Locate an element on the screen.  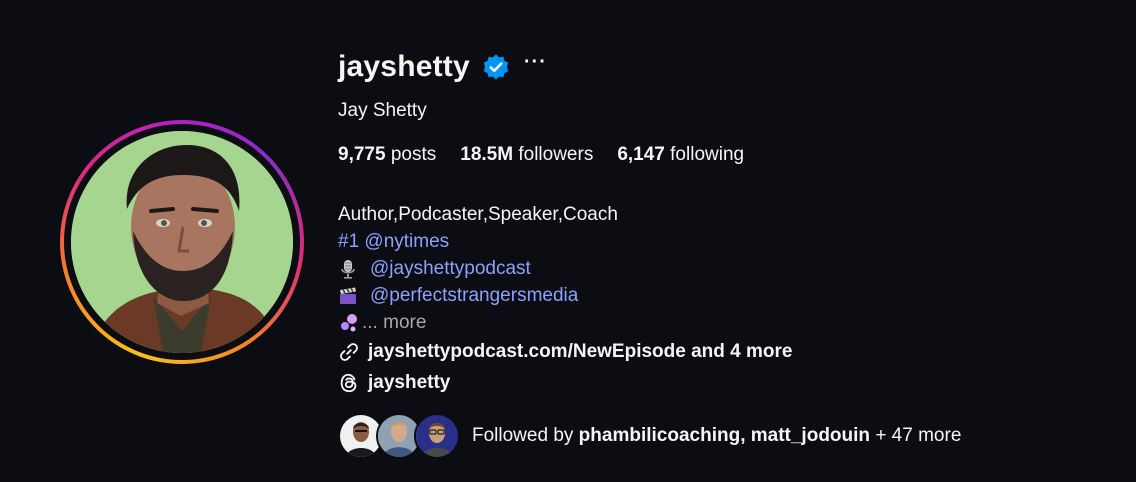
followers-stat: 18.5M followers is located at coordinates (526, 155).